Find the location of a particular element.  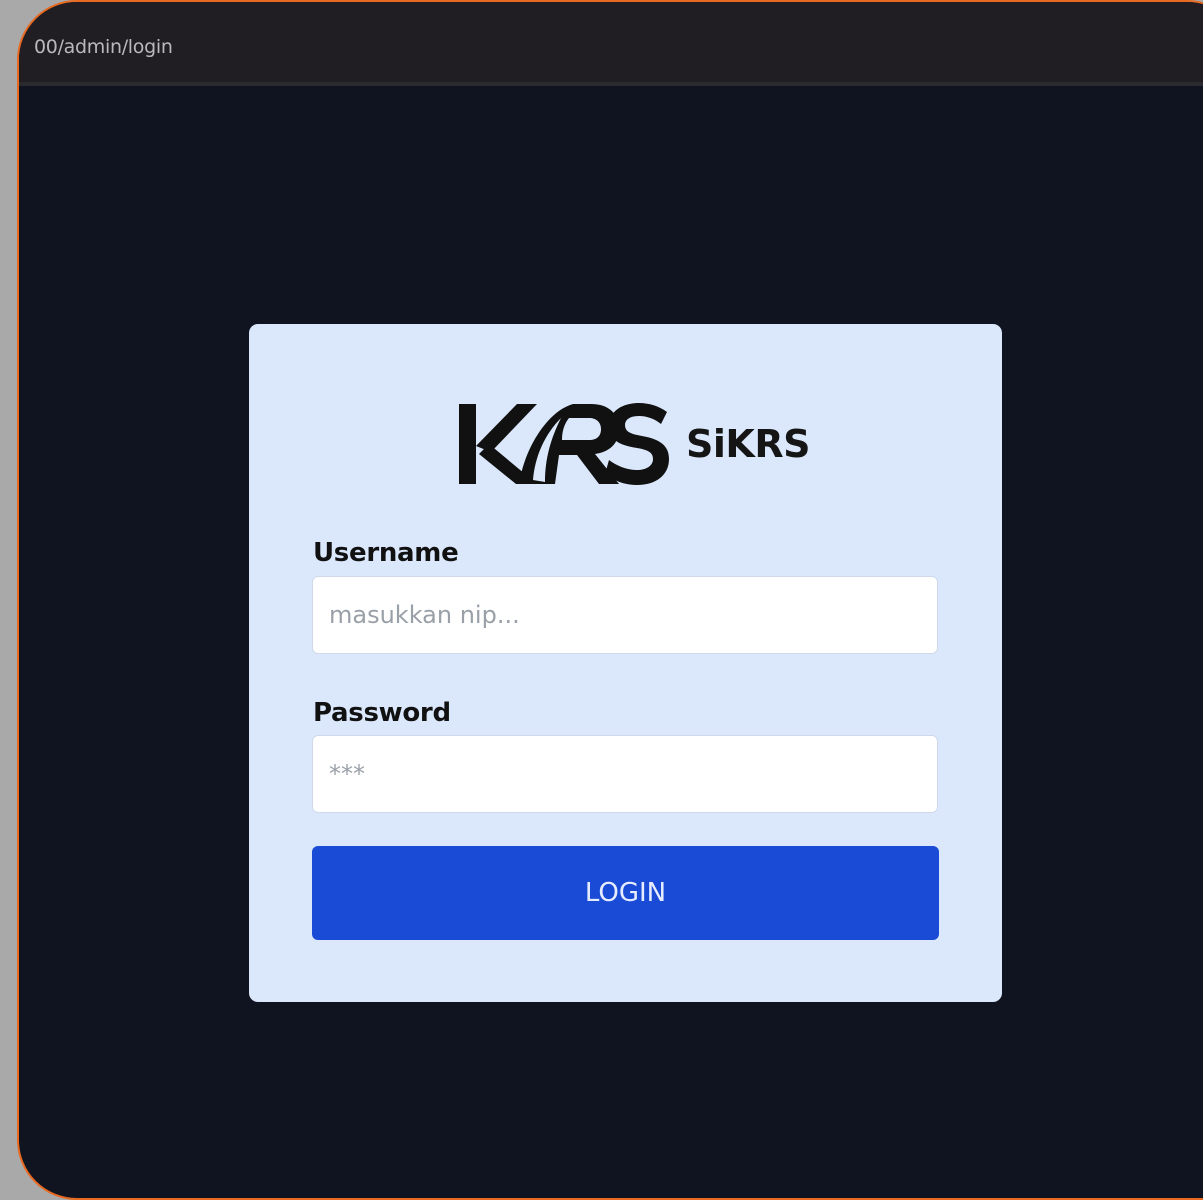

url-text: 00/admin/login is located at coordinates (103, 47).